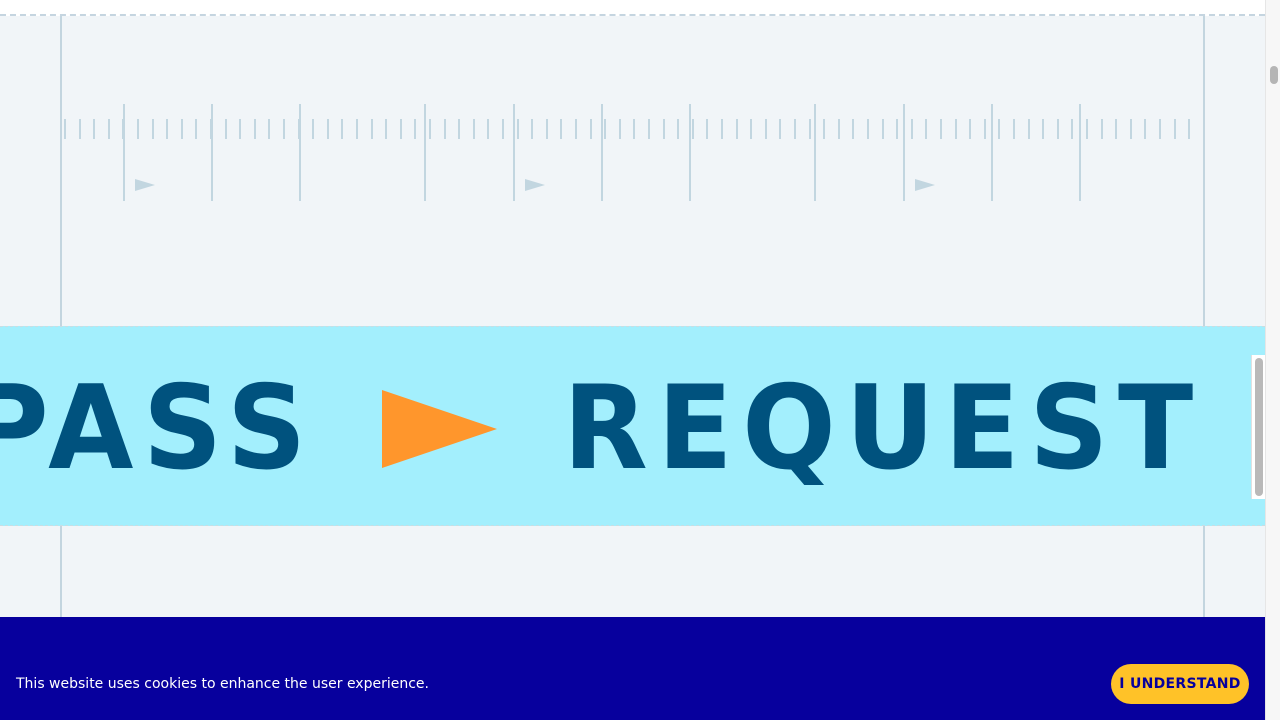 The height and width of the screenshot is (720, 1280). I want to click on arrow-right-icon, so click(440, 429).